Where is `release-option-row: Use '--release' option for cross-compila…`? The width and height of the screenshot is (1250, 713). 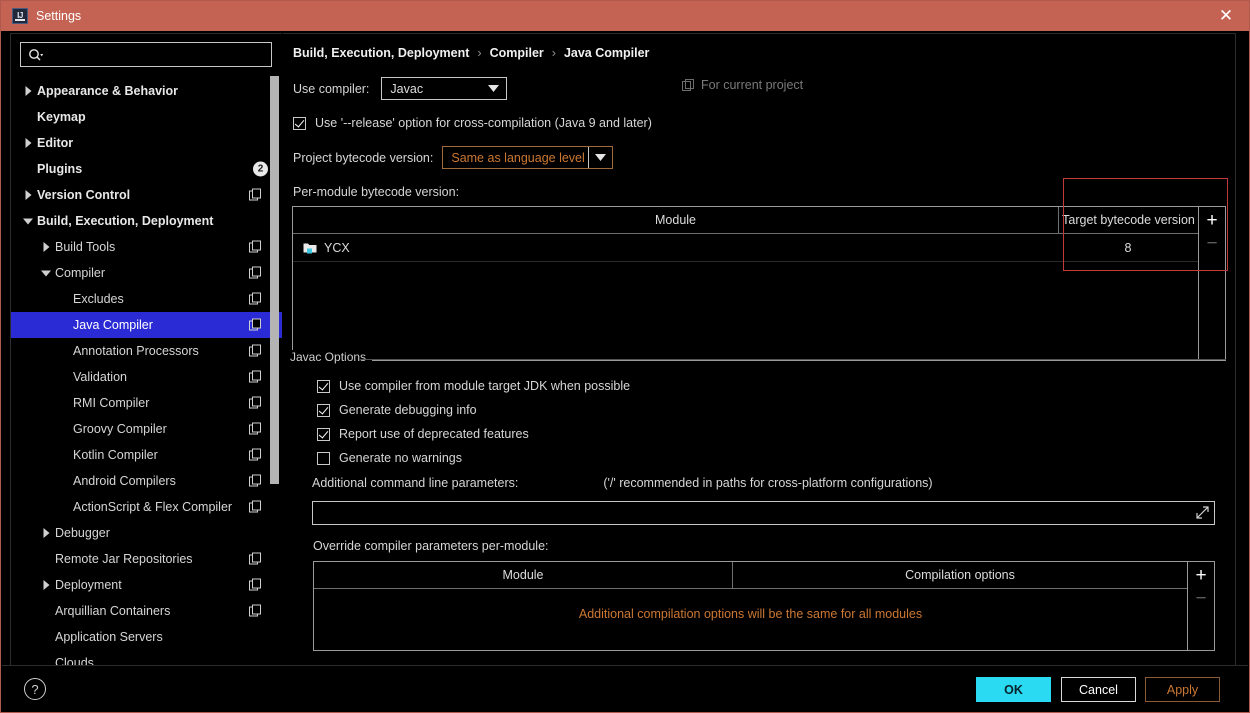
release-option-row: Use '--release' option for cross-compila… is located at coordinates (764, 123).